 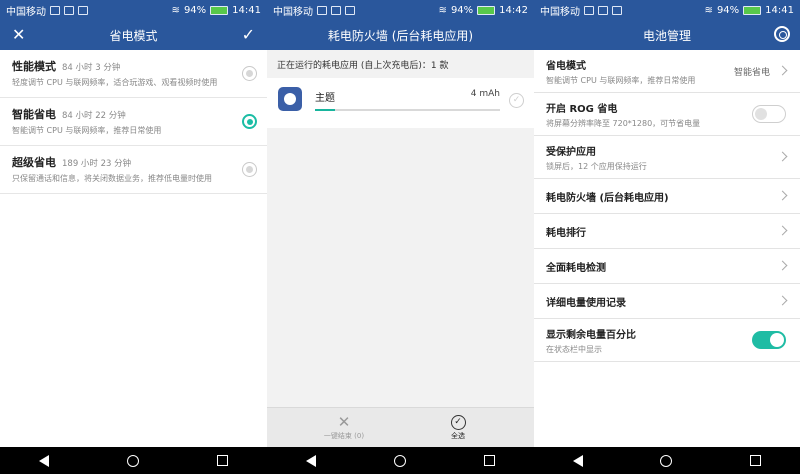 I want to click on mode-radio-selected, so click(x=249, y=121).